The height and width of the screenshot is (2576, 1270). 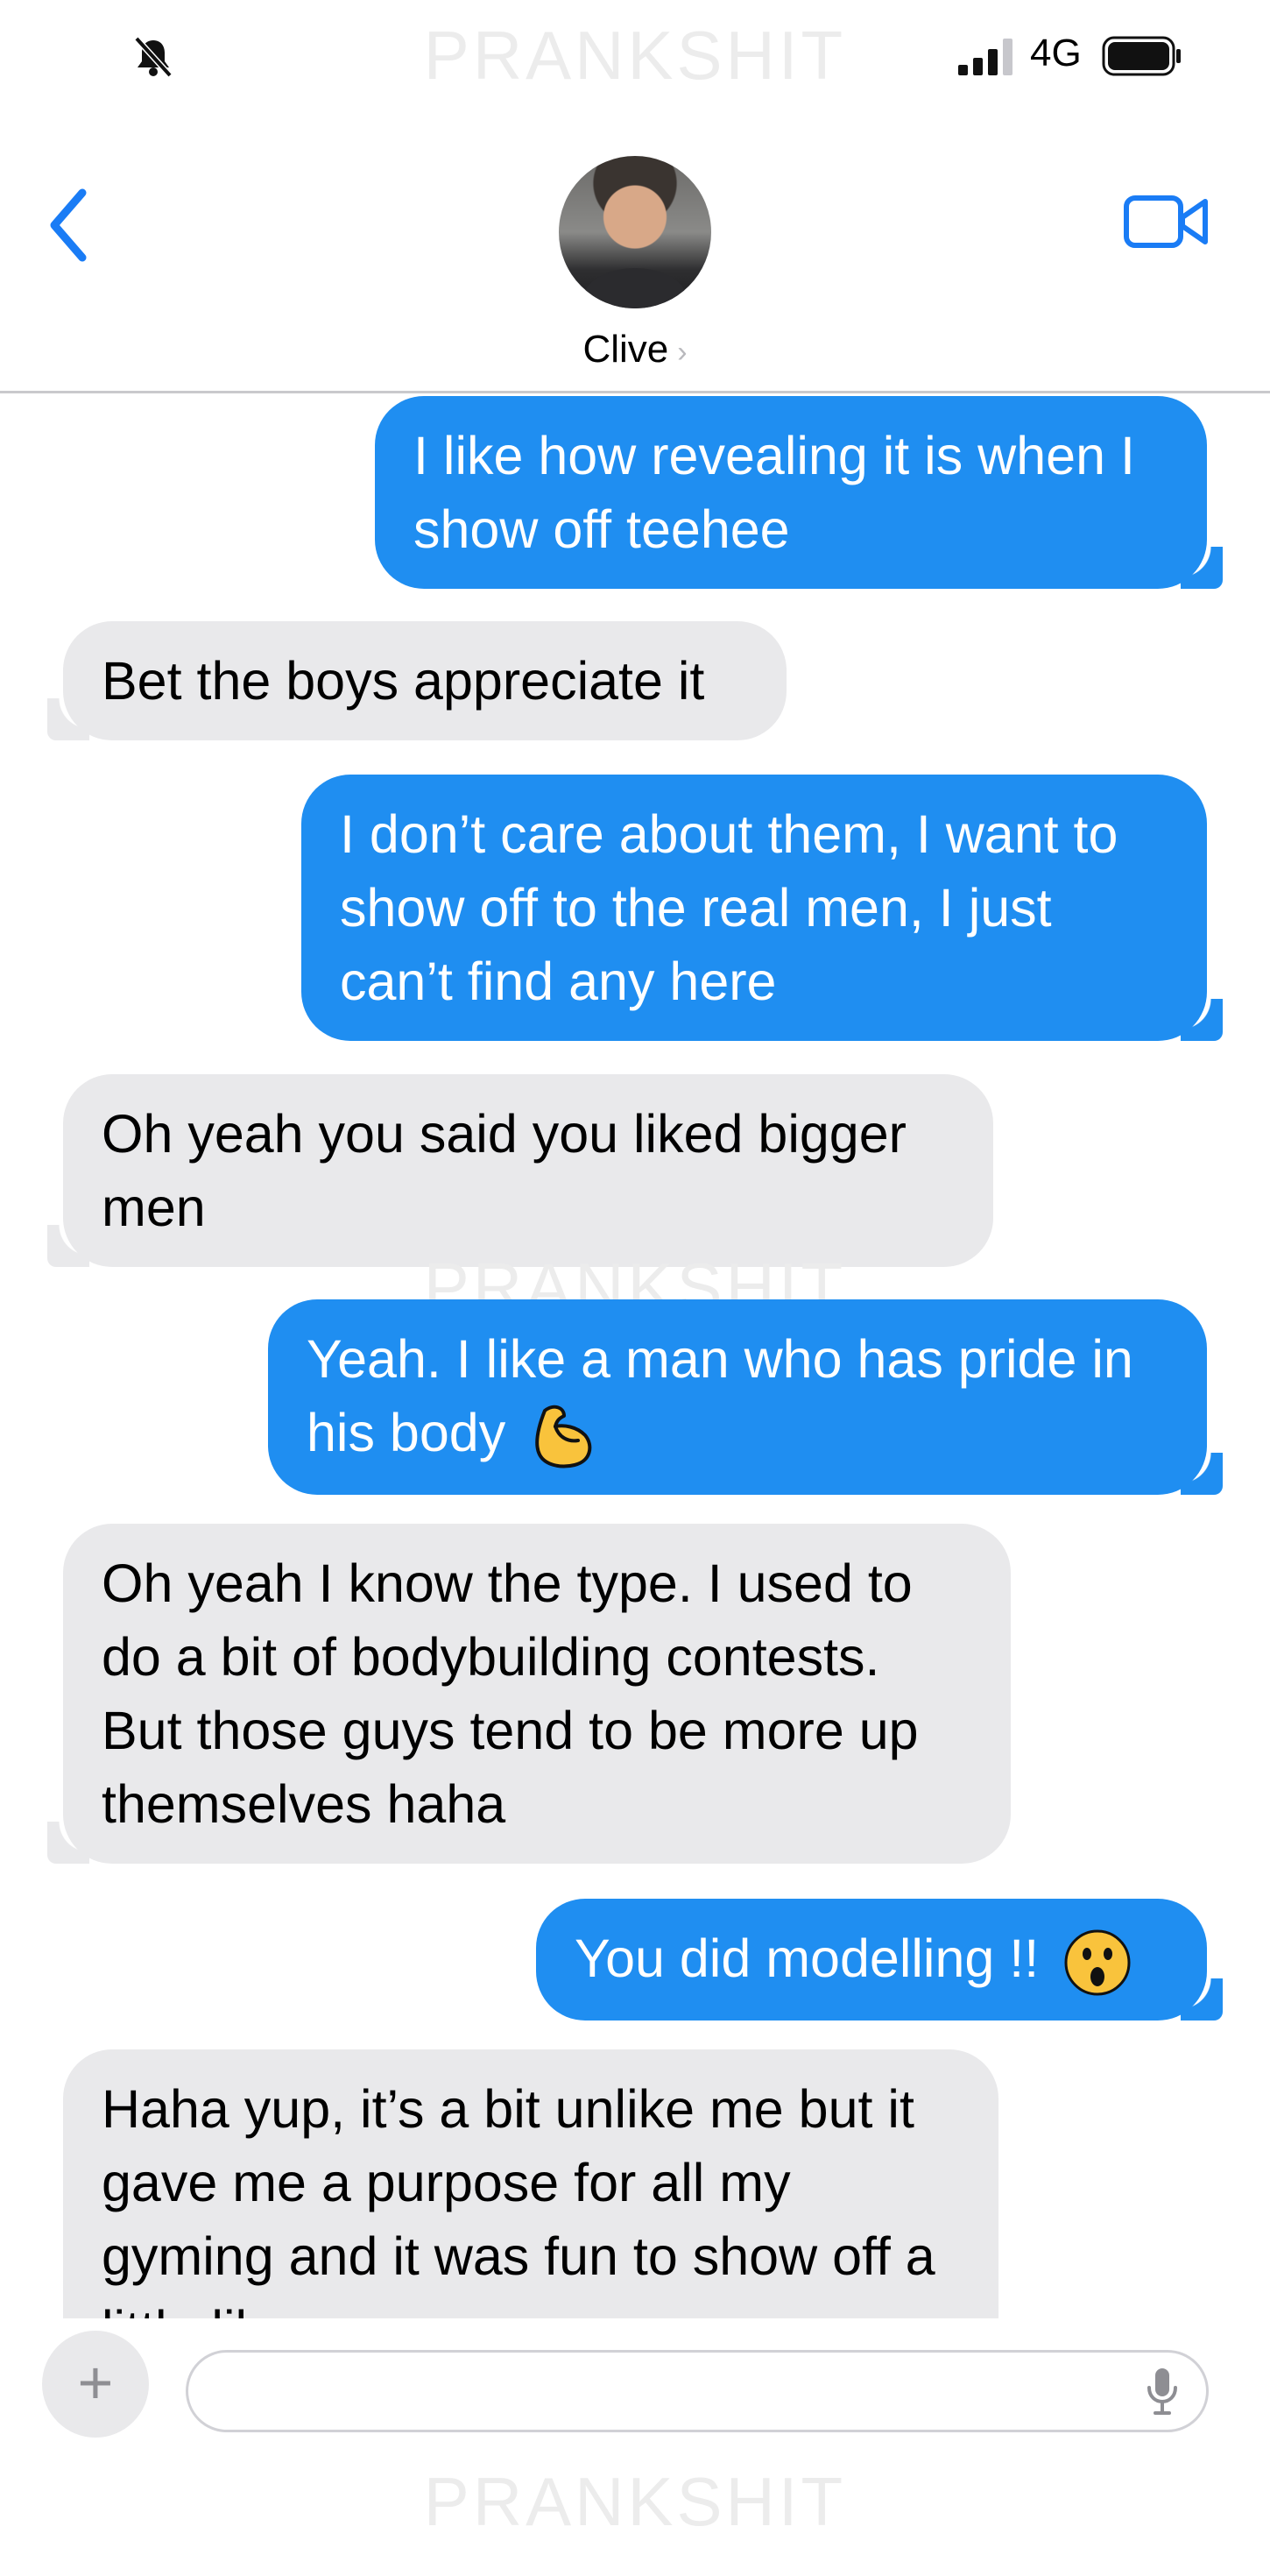 I want to click on network-type: 4G, so click(x=1056, y=53).